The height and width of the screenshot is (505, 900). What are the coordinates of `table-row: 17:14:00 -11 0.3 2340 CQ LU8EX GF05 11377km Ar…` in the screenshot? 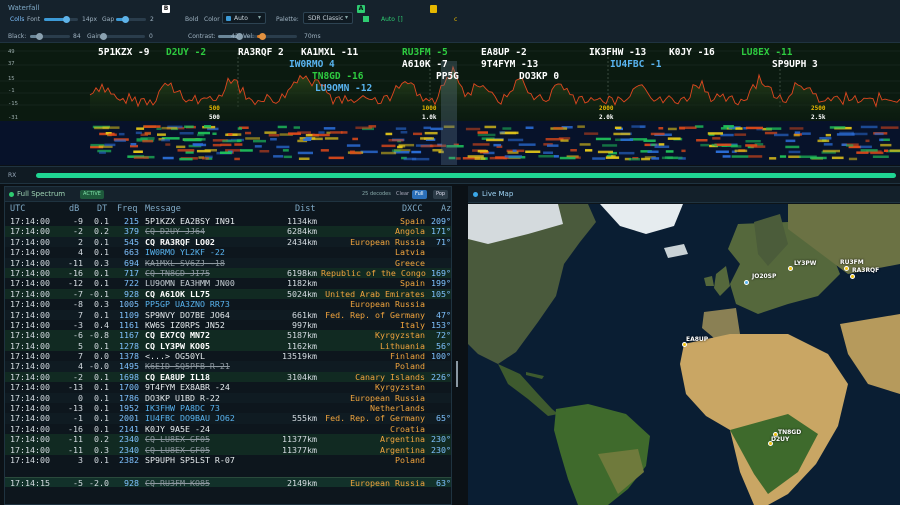 It's located at (228, 449).